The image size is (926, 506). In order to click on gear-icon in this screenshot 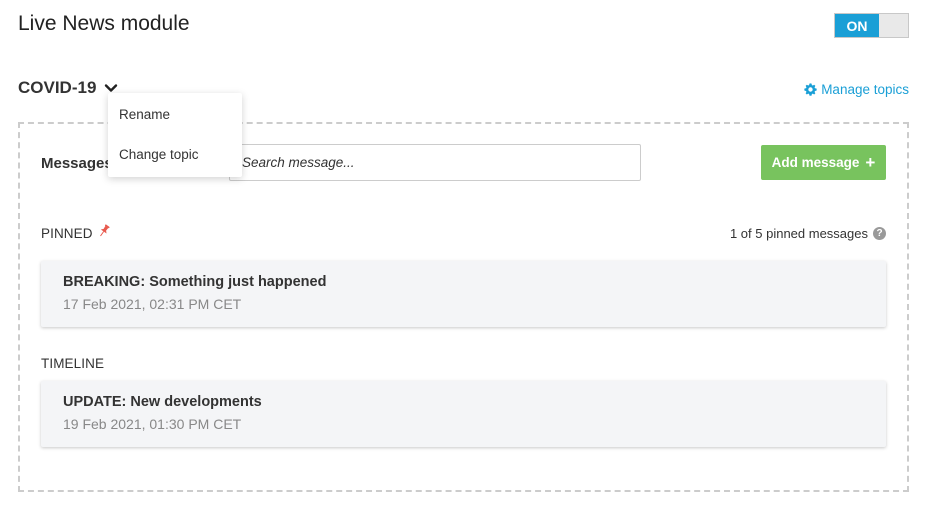, I will do `click(810, 89)`.